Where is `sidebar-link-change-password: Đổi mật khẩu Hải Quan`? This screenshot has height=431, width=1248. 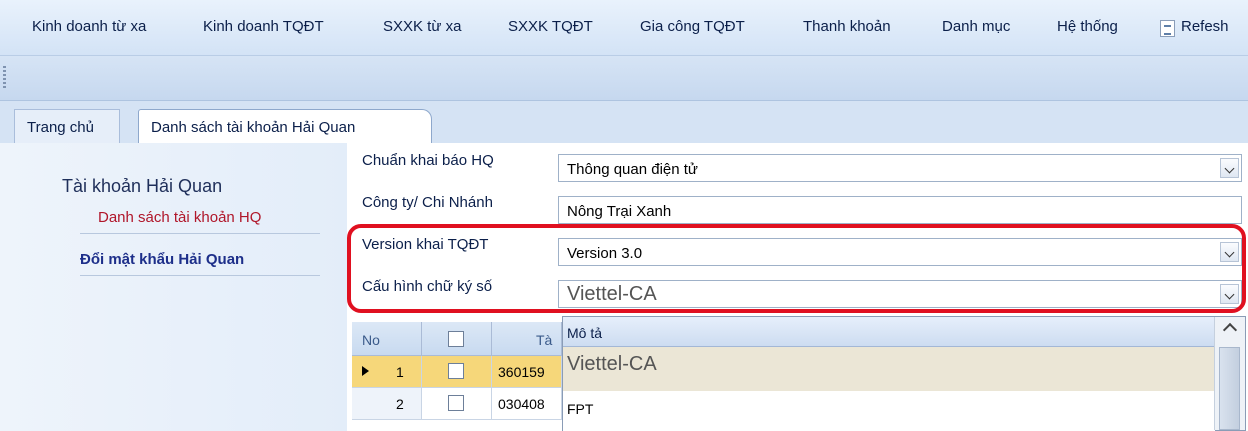 sidebar-link-change-password: Đổi mật khẩu Hải Quan is located at coordinates (162, 259).